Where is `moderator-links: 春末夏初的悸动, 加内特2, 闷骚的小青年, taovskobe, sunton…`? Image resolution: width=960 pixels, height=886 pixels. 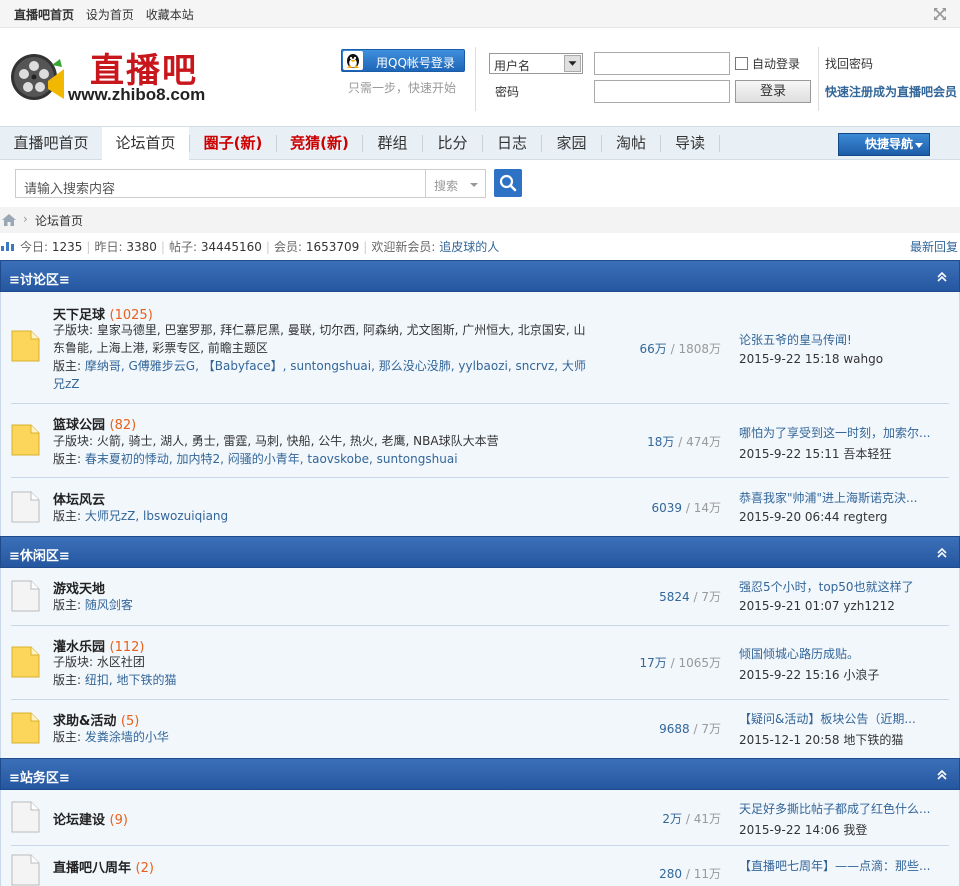
moderator-links: 春末夏初的悸动, 加内特2, 闷骚的小青年, taovskobe, sunton… is located at coordinates (271, 459).